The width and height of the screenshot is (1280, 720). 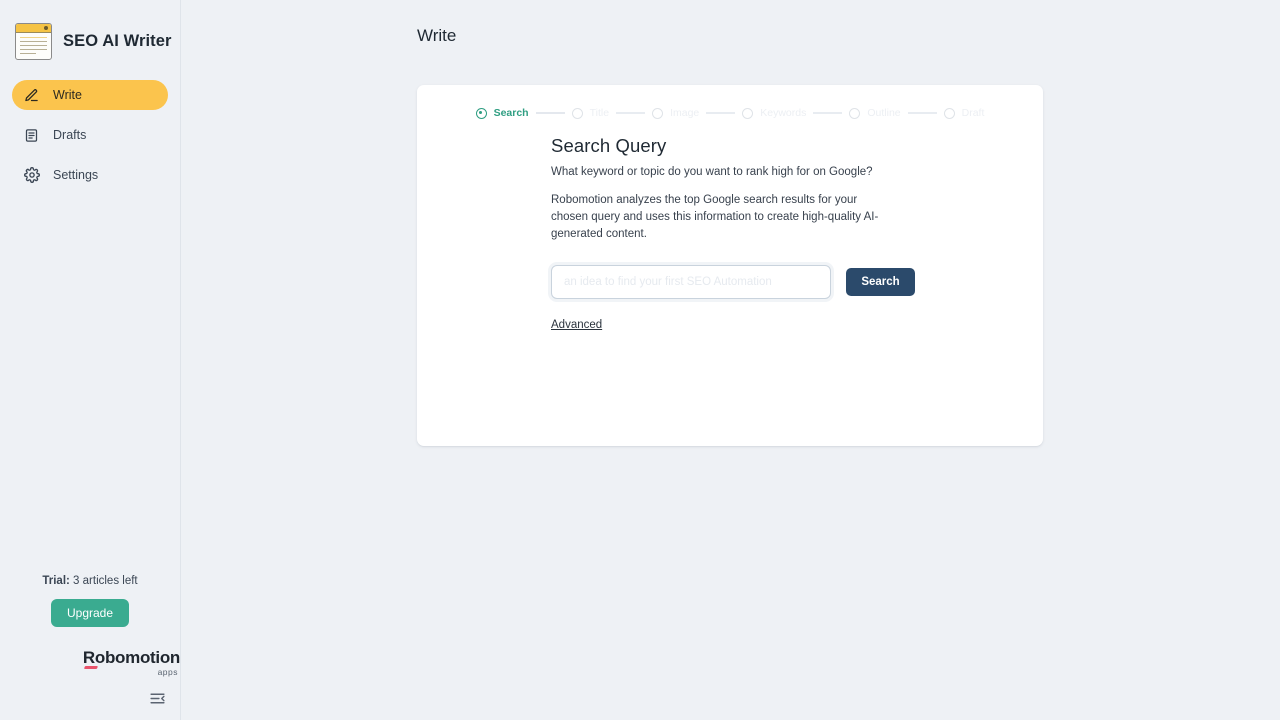 I want to click on step-keywords: Keywords, so click(x=774, y=113).